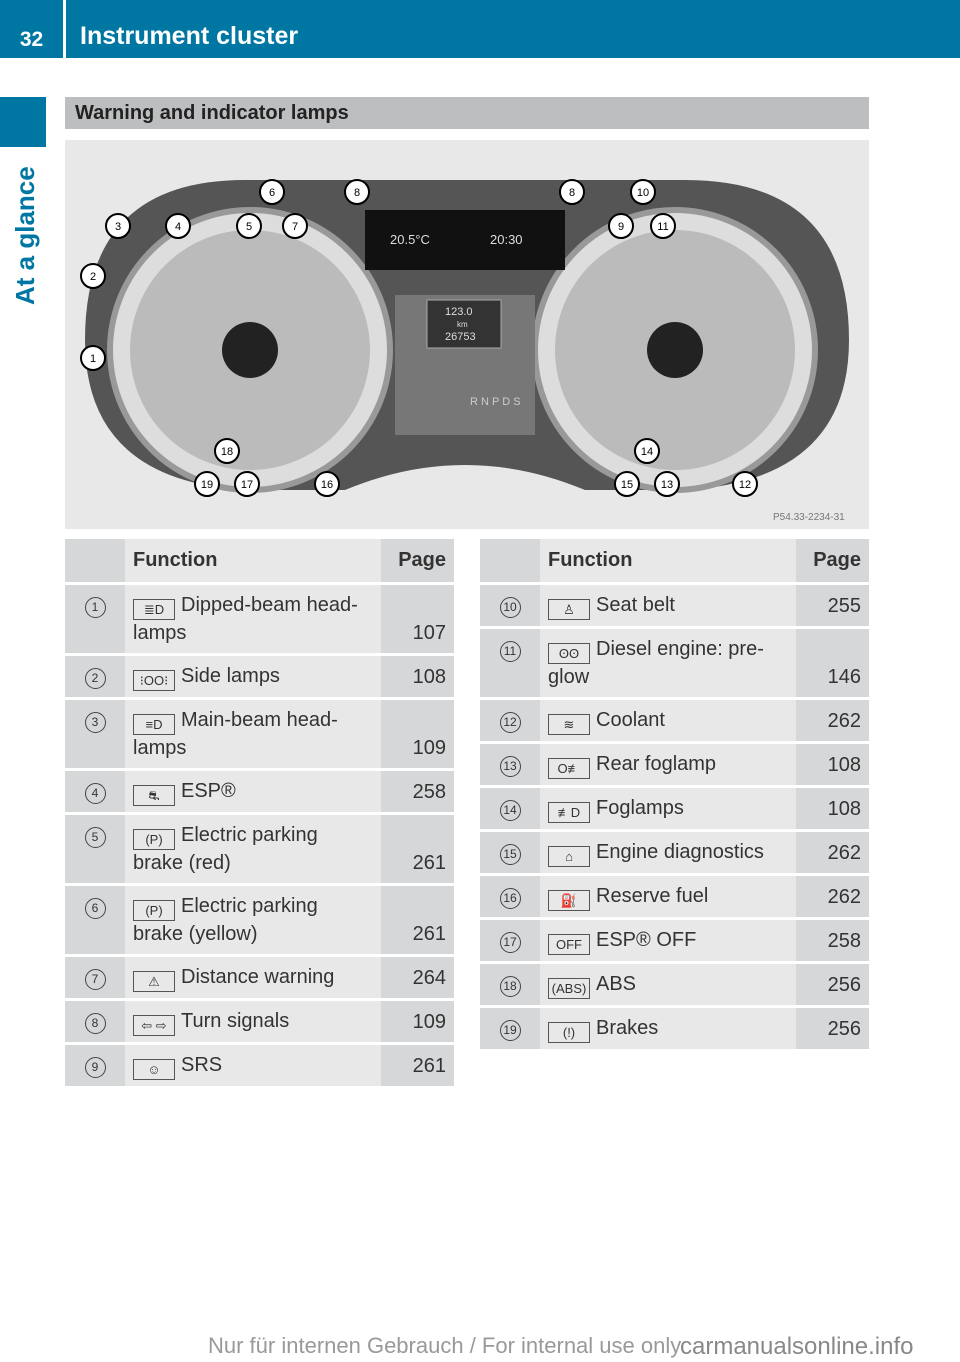 This screenshot has height=1362, width=960. What do you see at coordinates (832, 606) in the screenshot?
I see `page-ref: 255` at bounding box center [832, 606].